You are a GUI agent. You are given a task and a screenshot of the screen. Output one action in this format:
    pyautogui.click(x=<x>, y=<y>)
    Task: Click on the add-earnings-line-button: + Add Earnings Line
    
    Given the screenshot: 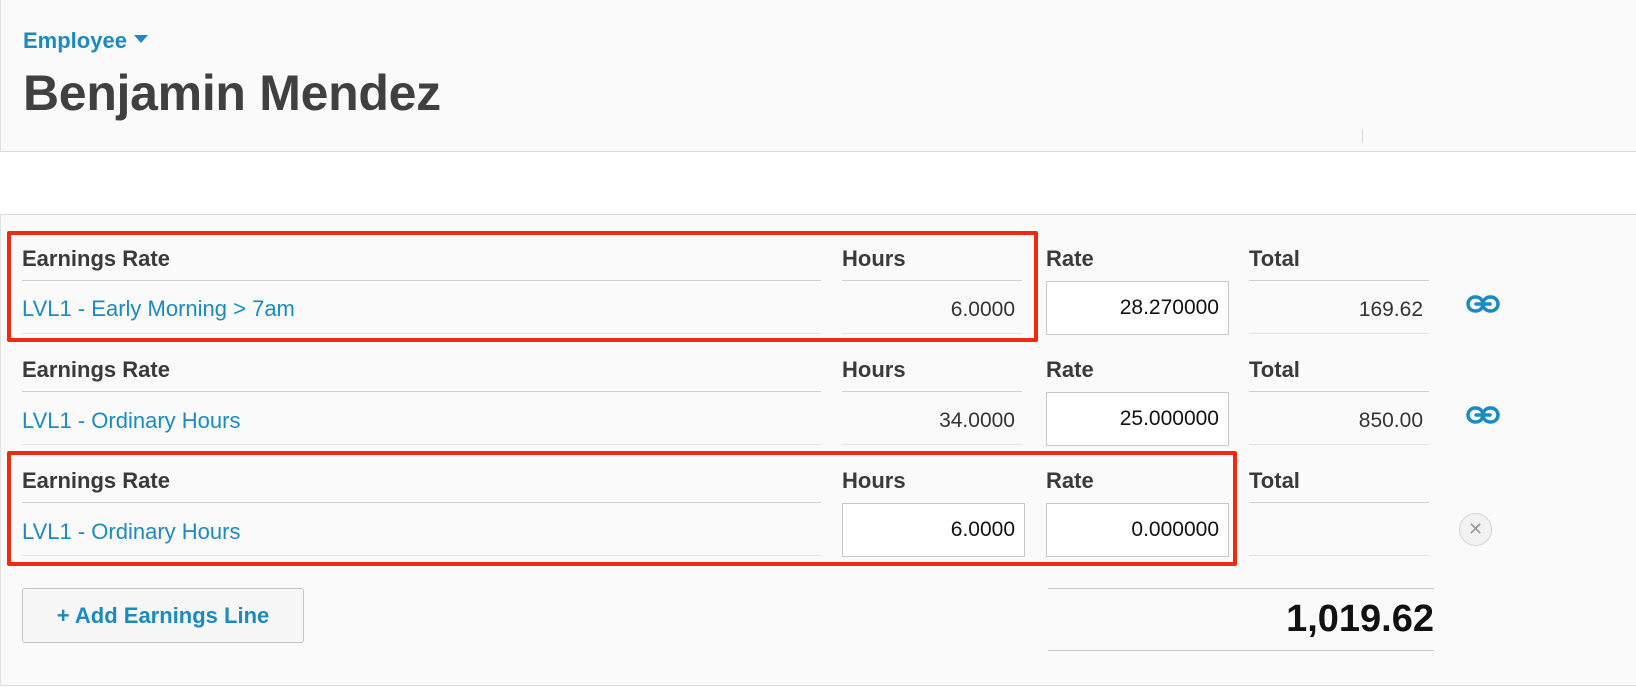 What is the action you would take?
    pyautogui.click(x=163, y=615)
    